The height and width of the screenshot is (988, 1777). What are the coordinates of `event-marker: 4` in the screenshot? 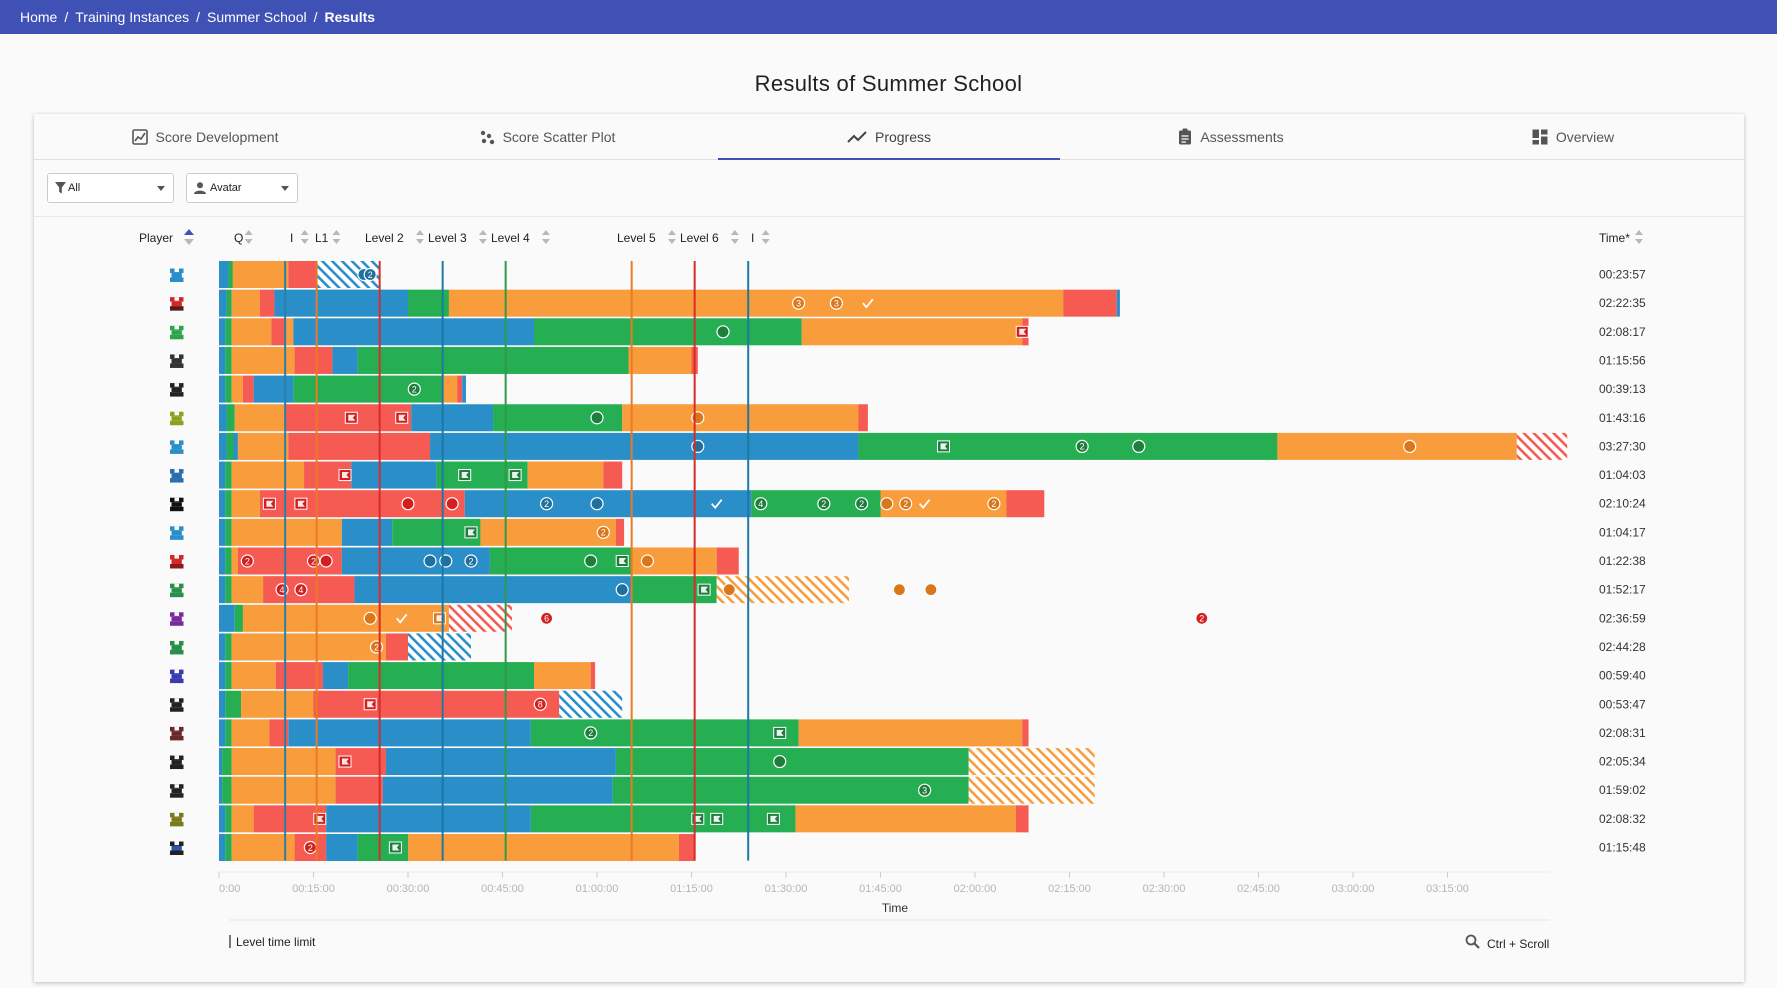 It's located at (301, 590).